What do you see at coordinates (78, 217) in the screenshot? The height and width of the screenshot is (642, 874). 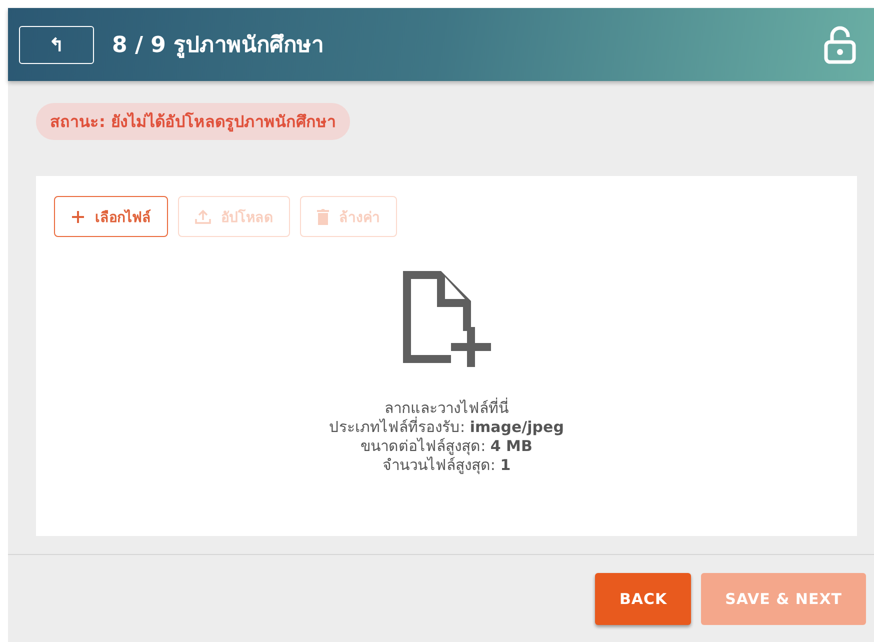 I see `plus-icon` at bounding box center [78, 217].